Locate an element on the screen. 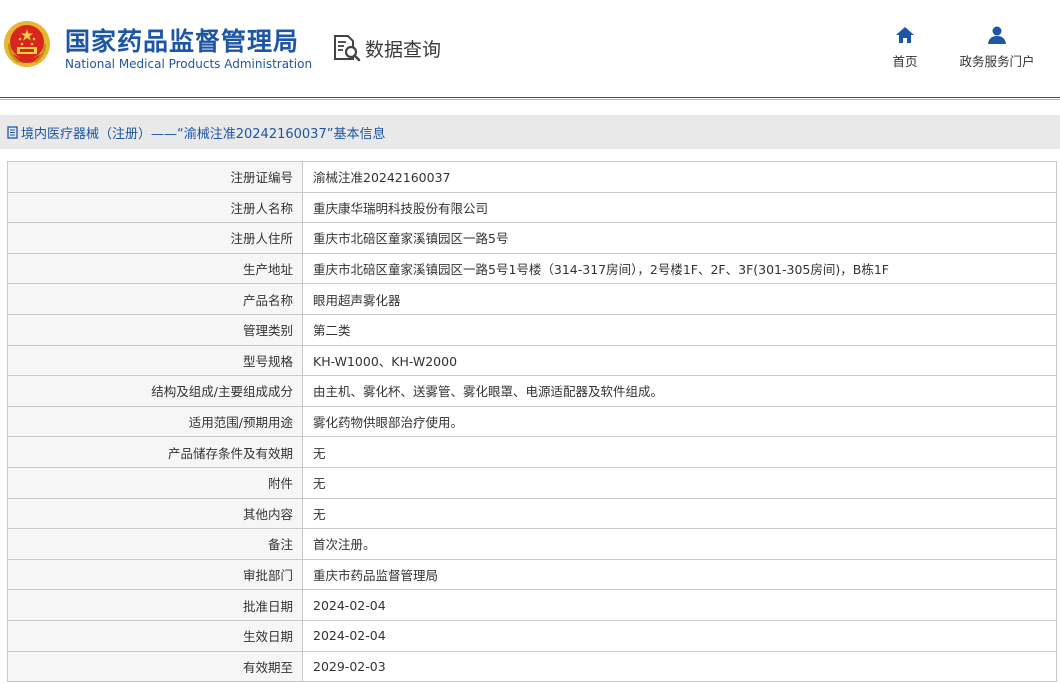  table-row: 管理类别 第二类 is located at coordinates (532, 329).